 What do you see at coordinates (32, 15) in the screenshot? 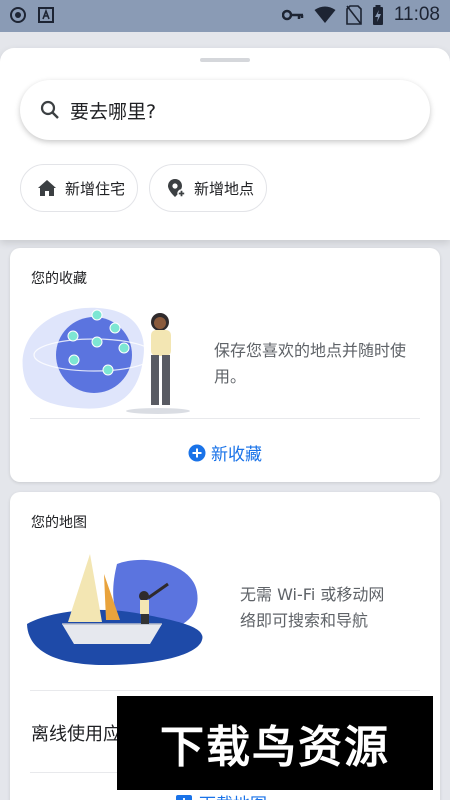
I see `status-left-icons` at bounding box center [32, 15].